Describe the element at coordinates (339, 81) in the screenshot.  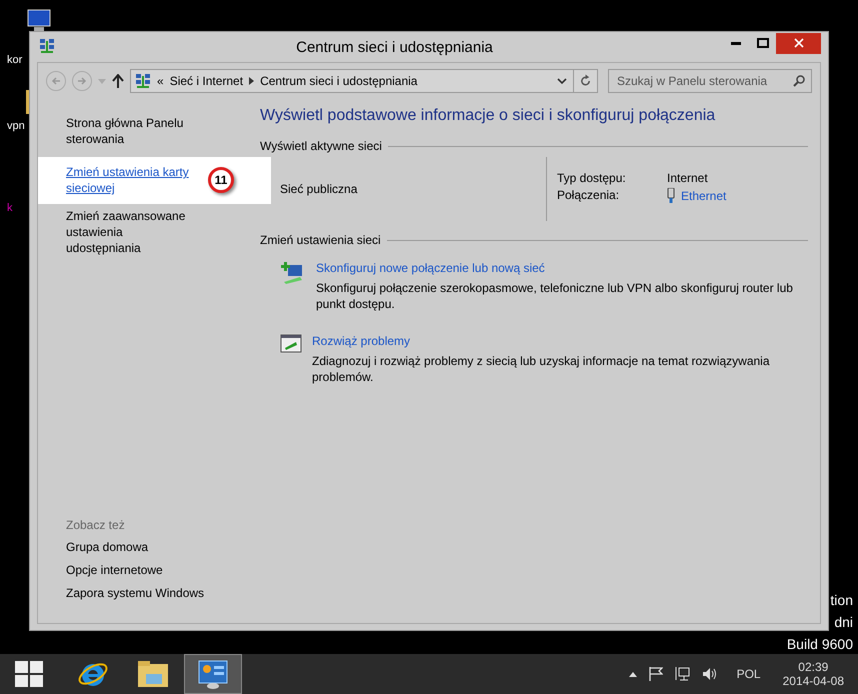
I see `breadcrumb: Centrum sieci i udostępniania` at that location.